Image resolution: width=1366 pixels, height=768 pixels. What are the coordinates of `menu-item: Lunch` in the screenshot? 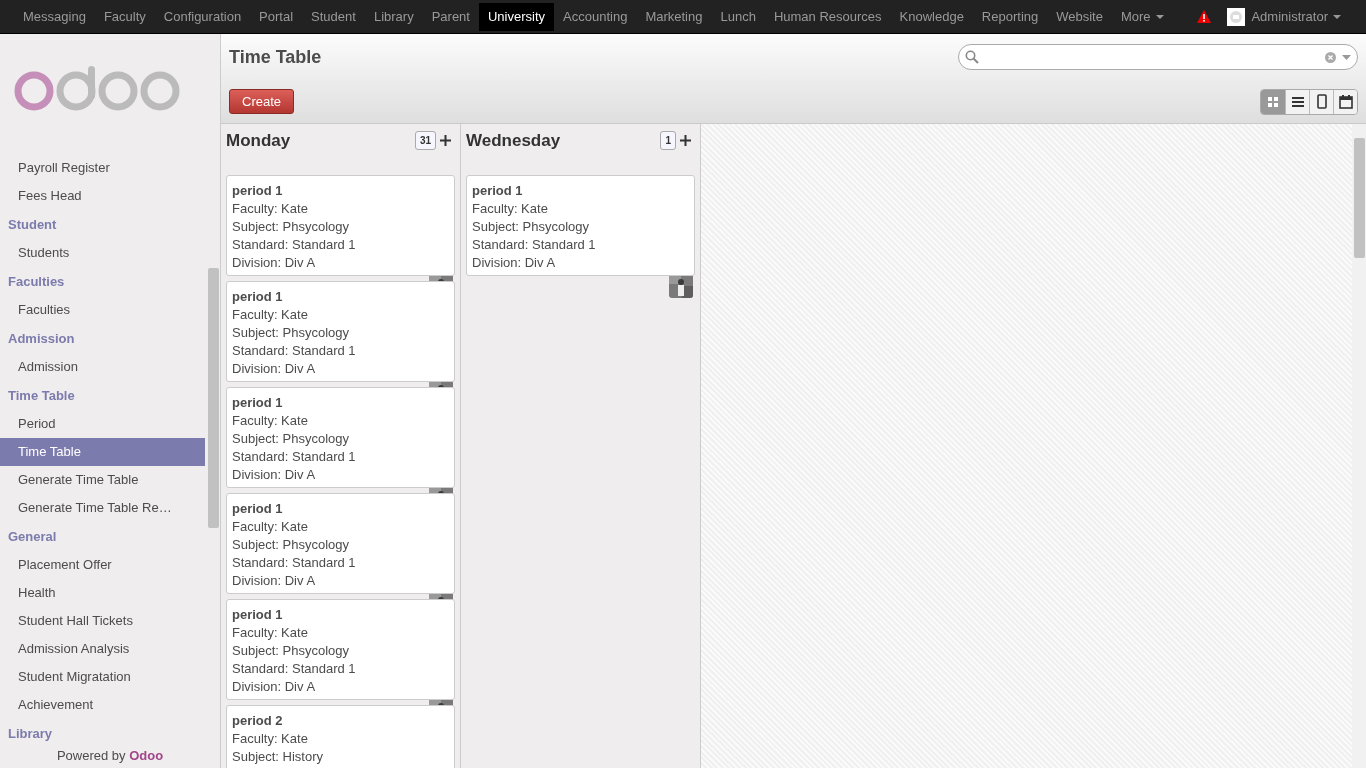 It's located at (738, 16).